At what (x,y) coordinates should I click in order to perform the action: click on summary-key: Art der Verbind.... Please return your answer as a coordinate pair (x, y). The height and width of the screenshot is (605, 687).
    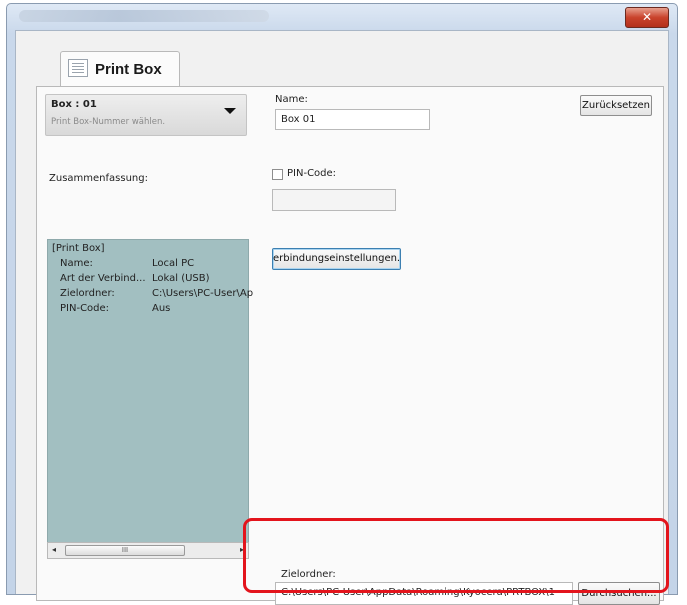
    Looking at the image, I should click on (103, 278).